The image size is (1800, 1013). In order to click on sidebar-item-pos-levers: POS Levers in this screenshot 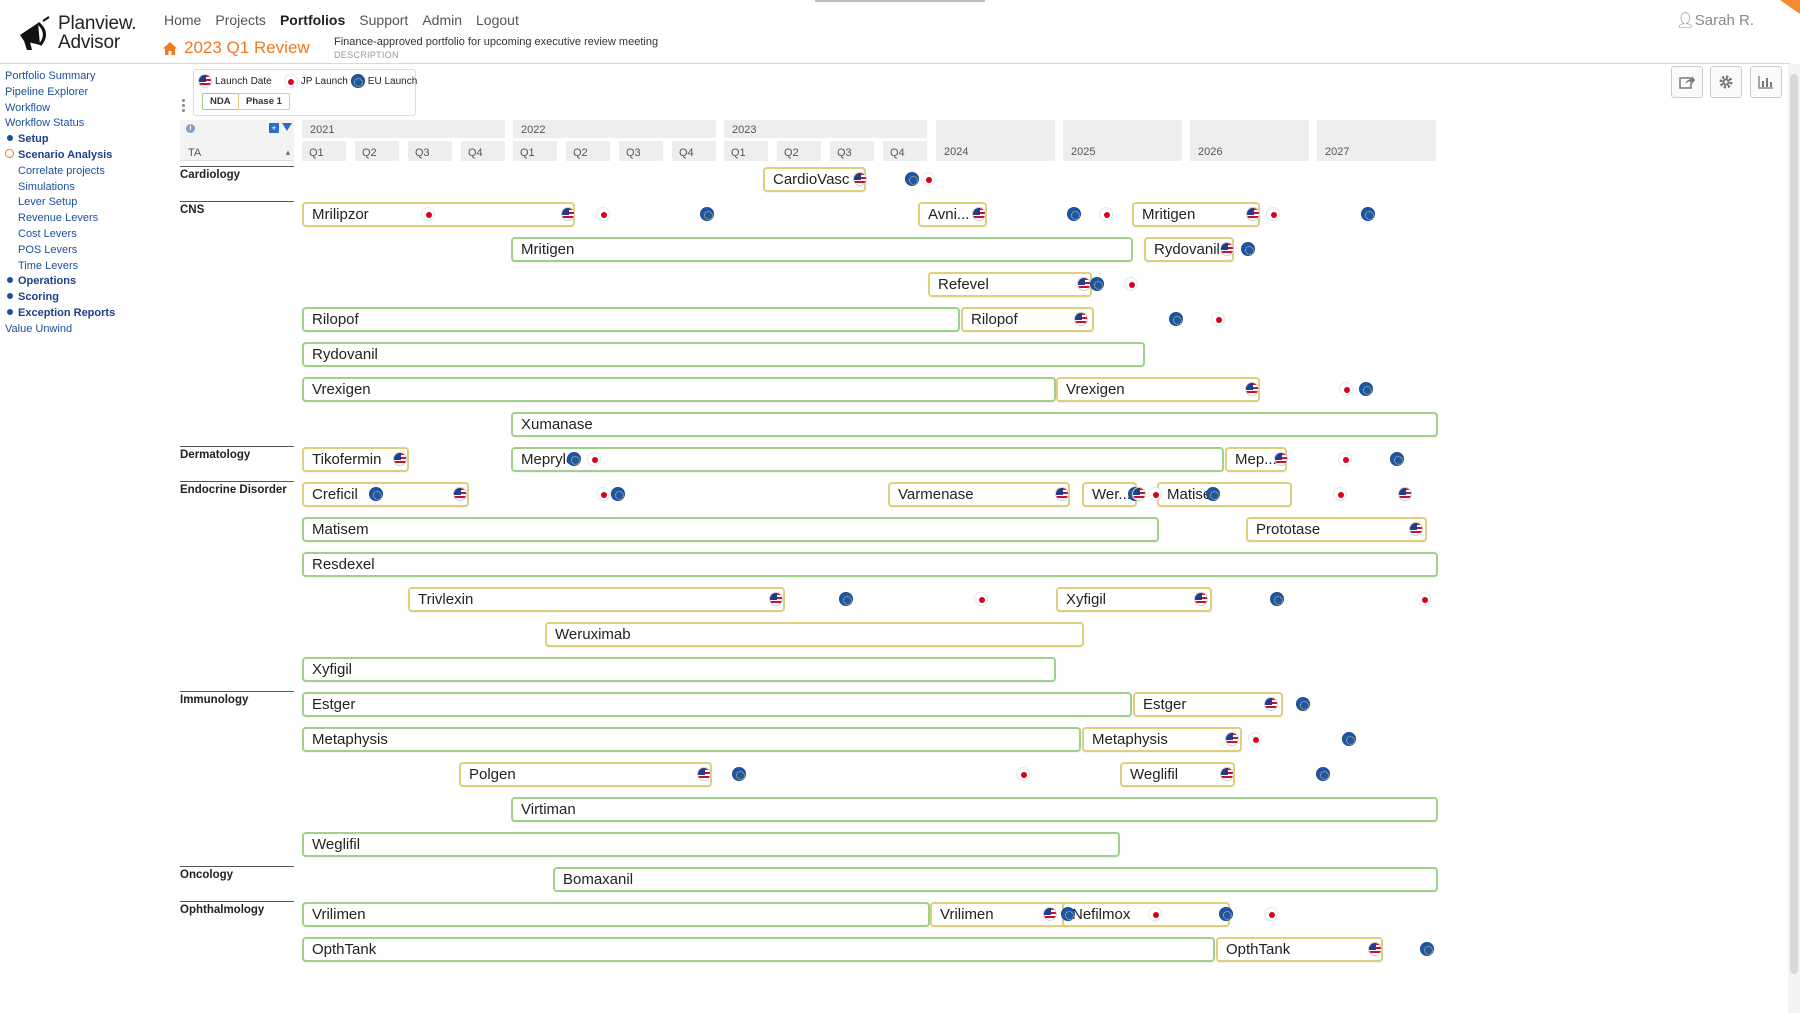, I will do `click(60, 251)`.